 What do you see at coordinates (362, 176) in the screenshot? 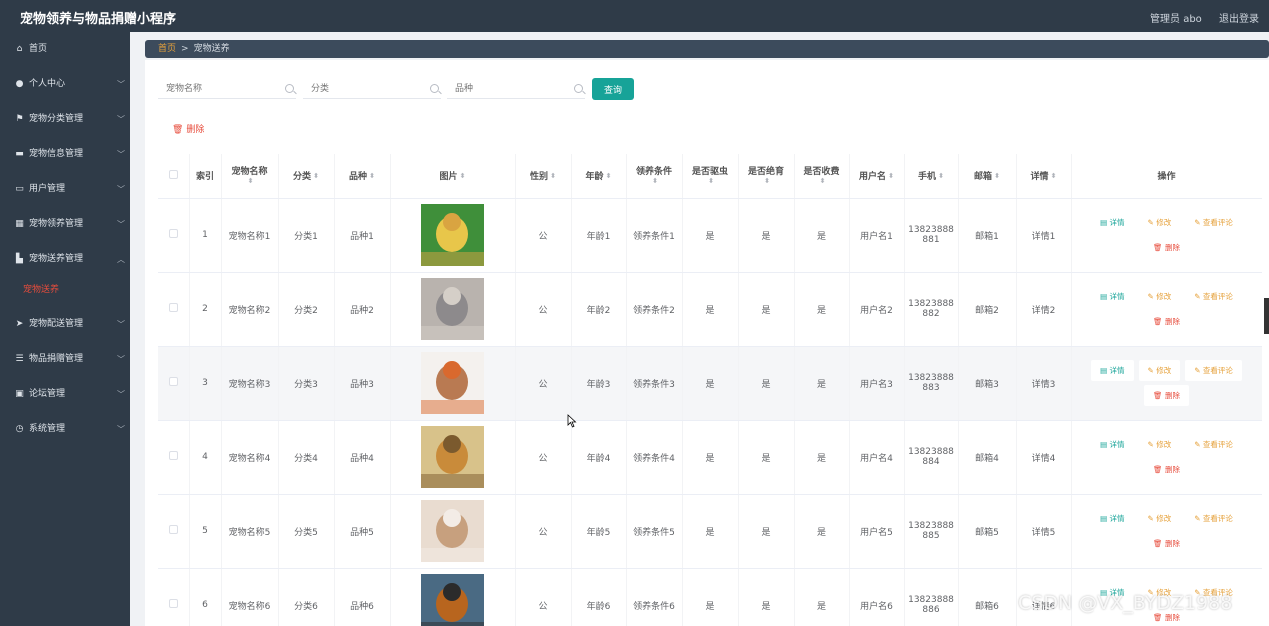
I see `col-header: 品种 ⬍` at bounding box center [362, 176].